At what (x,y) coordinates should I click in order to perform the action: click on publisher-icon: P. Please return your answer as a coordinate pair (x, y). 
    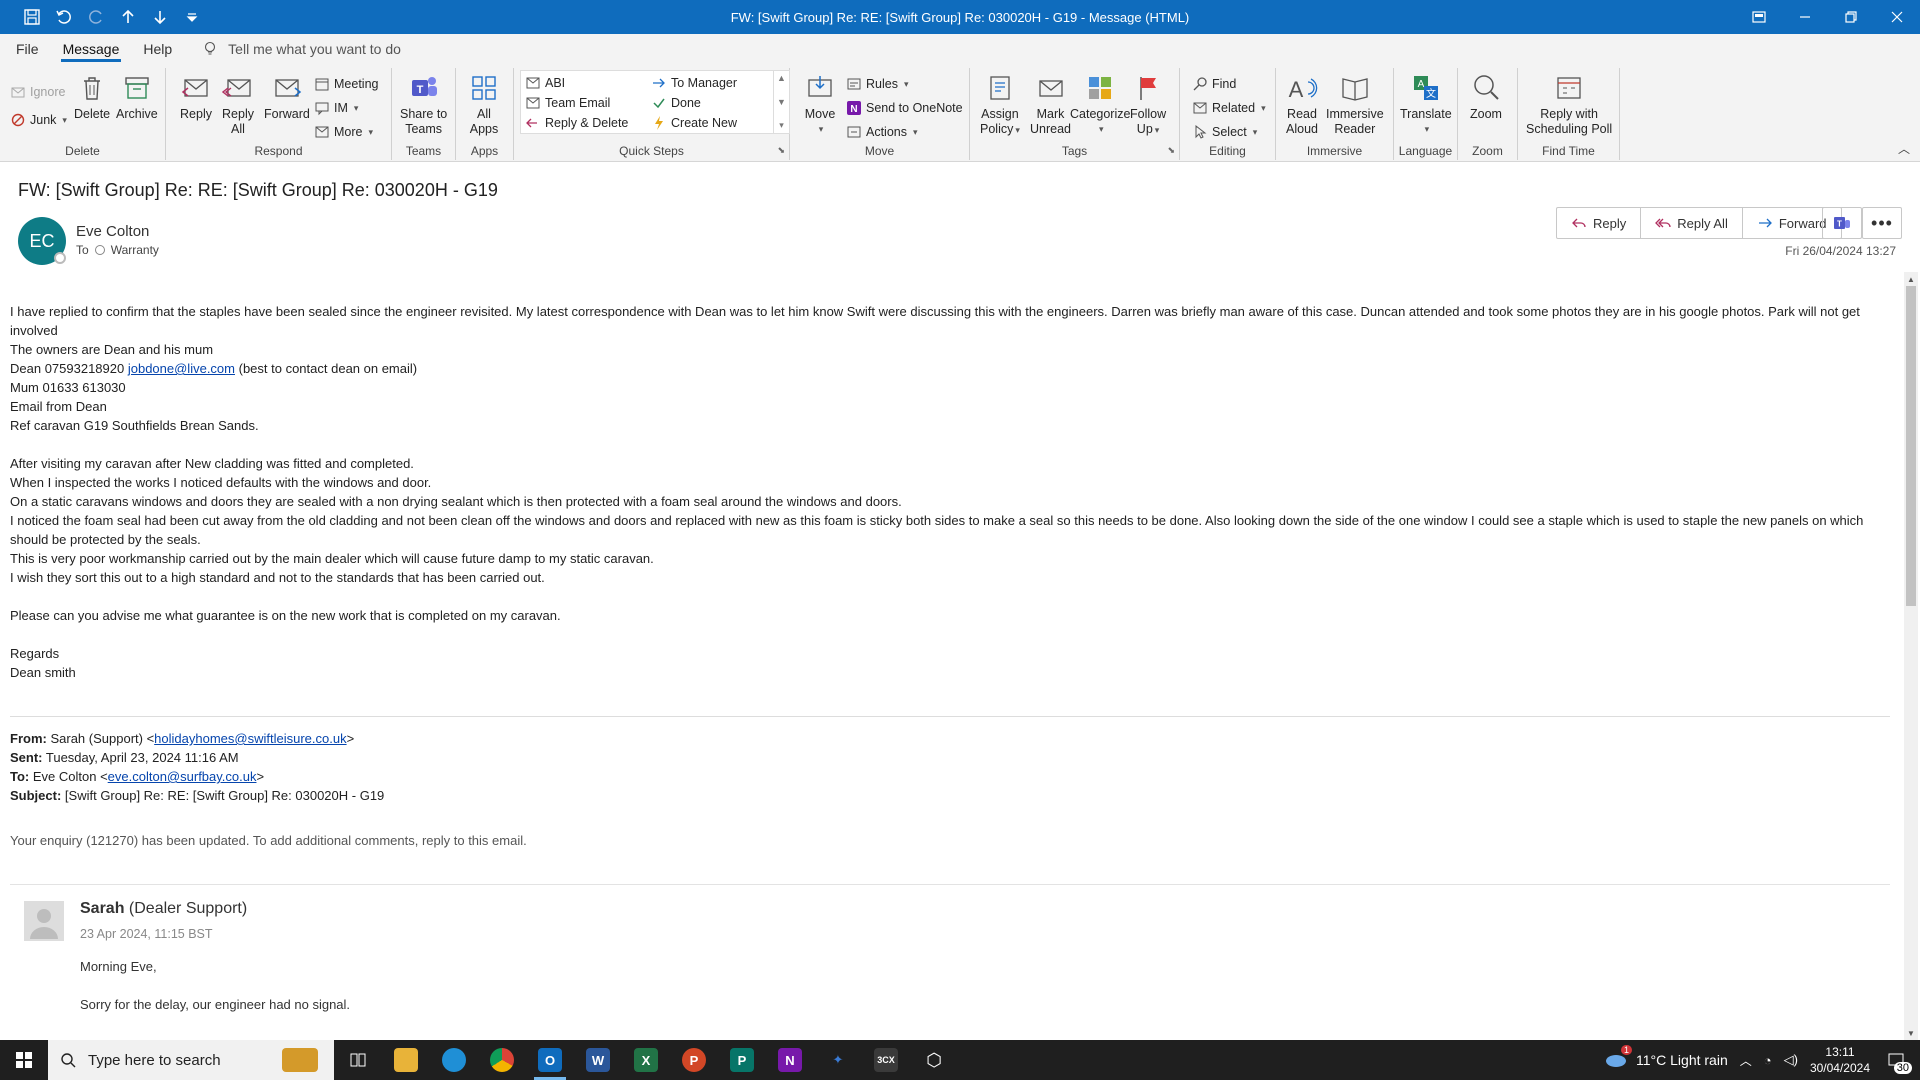
    Looking at the image, I should click on (742, 1060).